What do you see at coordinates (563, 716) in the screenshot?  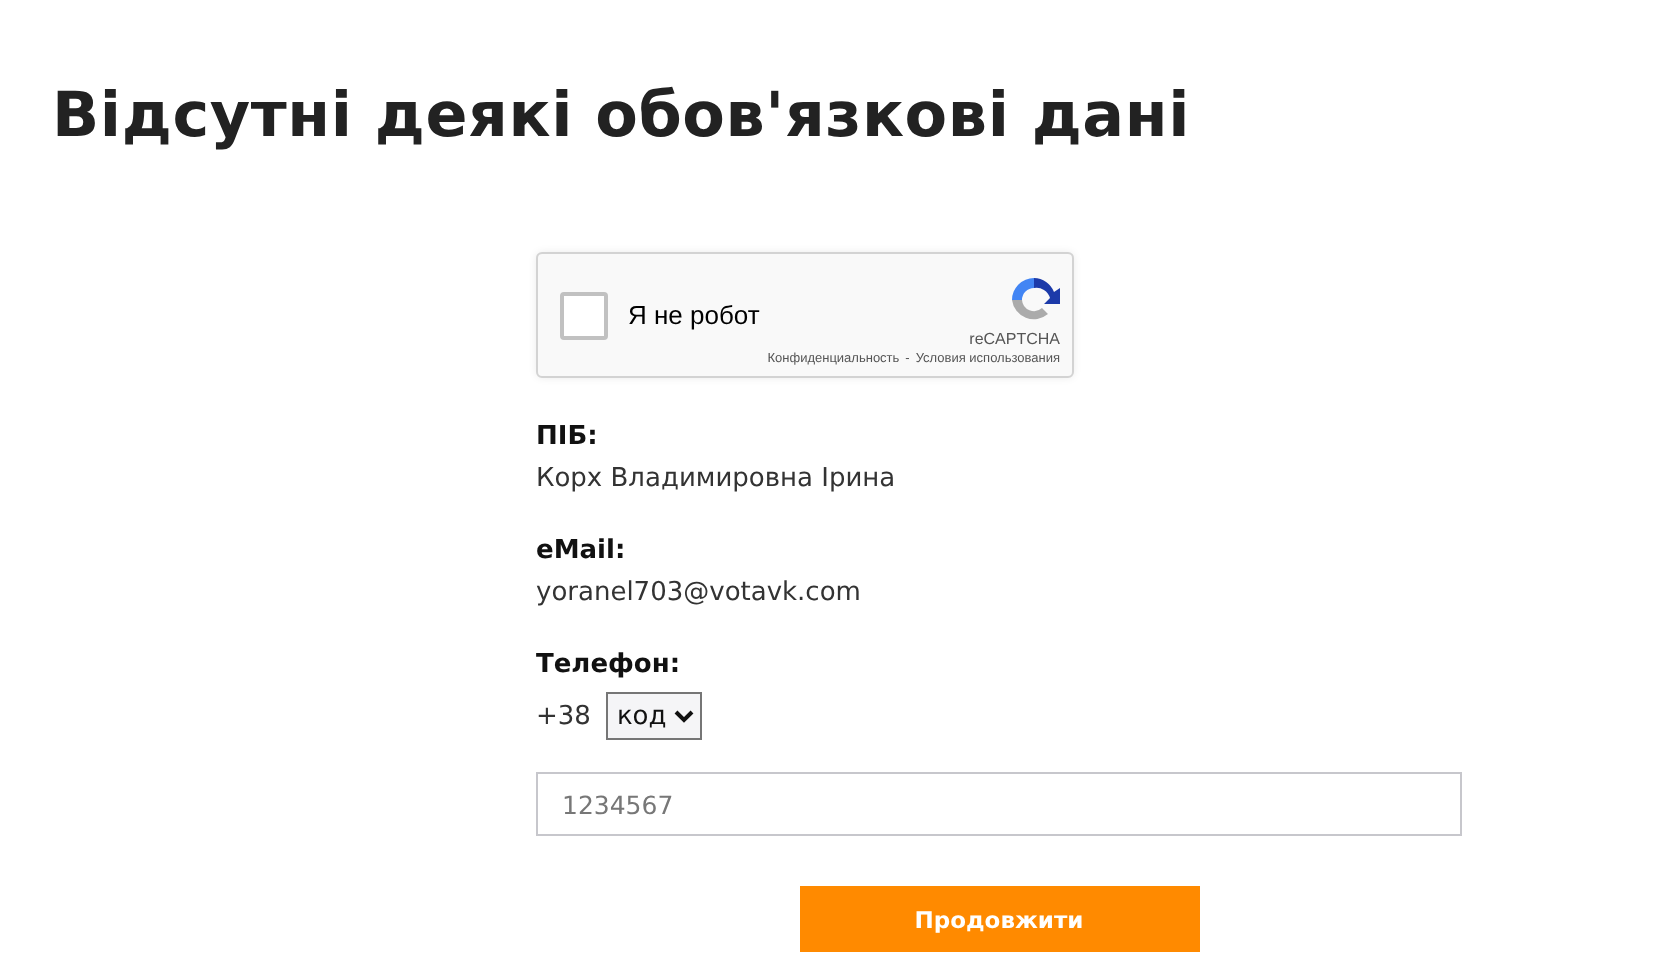 I see `phone-prefix: +38` at bounding box center [563, 716].